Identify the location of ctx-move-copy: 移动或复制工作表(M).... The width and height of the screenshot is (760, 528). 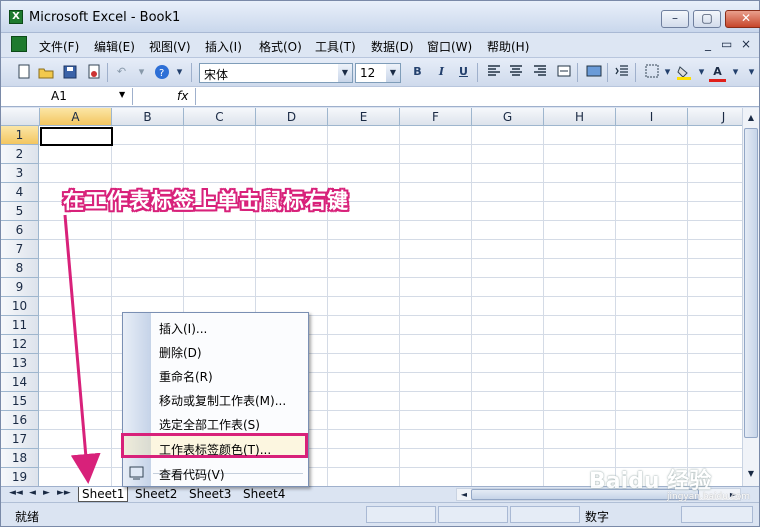
(222, 400).